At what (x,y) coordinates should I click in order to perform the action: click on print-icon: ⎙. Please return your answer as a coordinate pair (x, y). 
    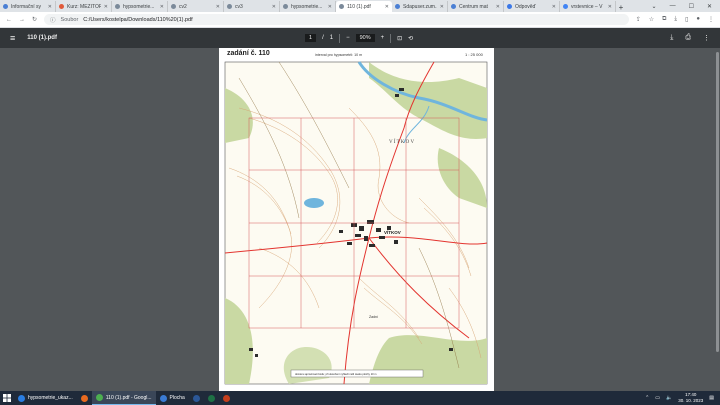
    Looking at the image, I should click on (688, 38).